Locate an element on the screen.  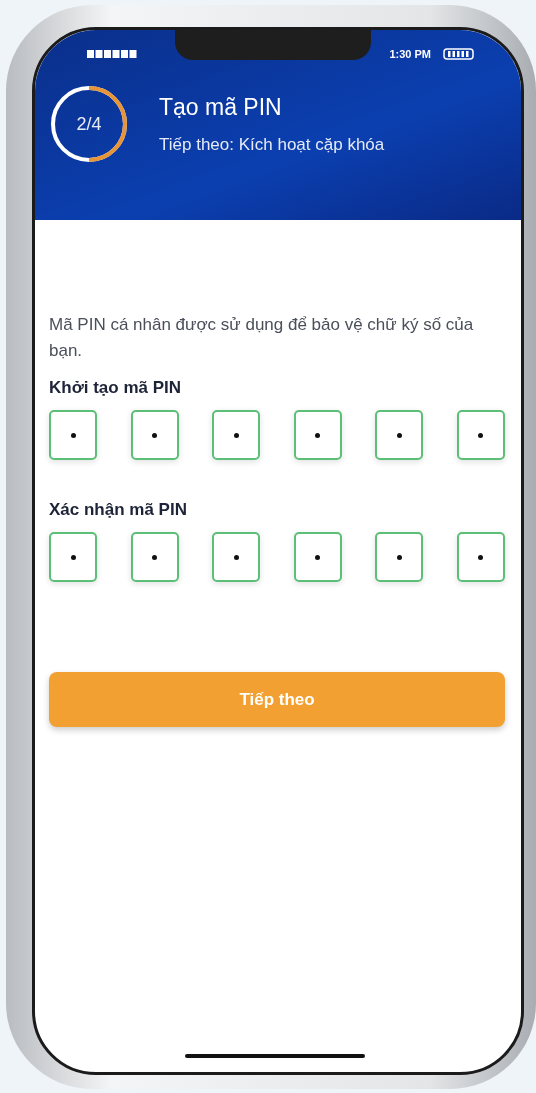
step-counter: 2/4 is located at coordinates (89, 124).